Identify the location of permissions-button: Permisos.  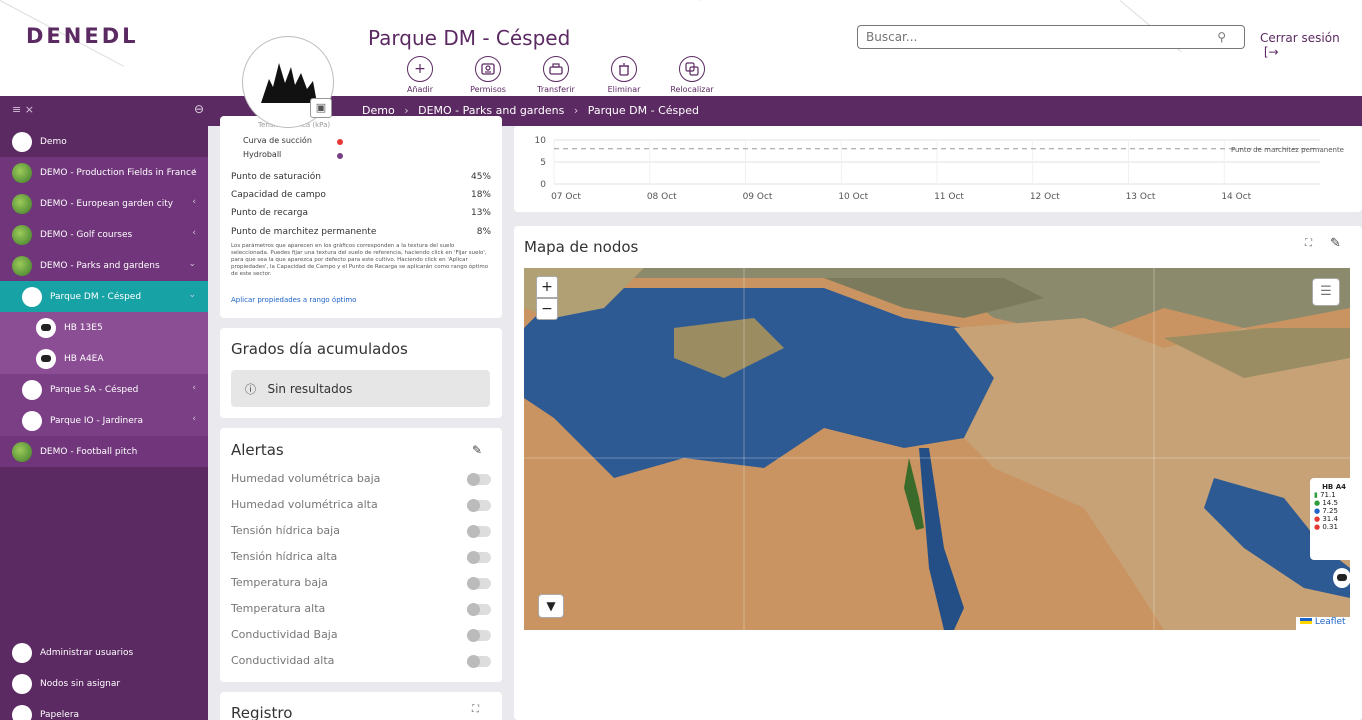
(488, 75).